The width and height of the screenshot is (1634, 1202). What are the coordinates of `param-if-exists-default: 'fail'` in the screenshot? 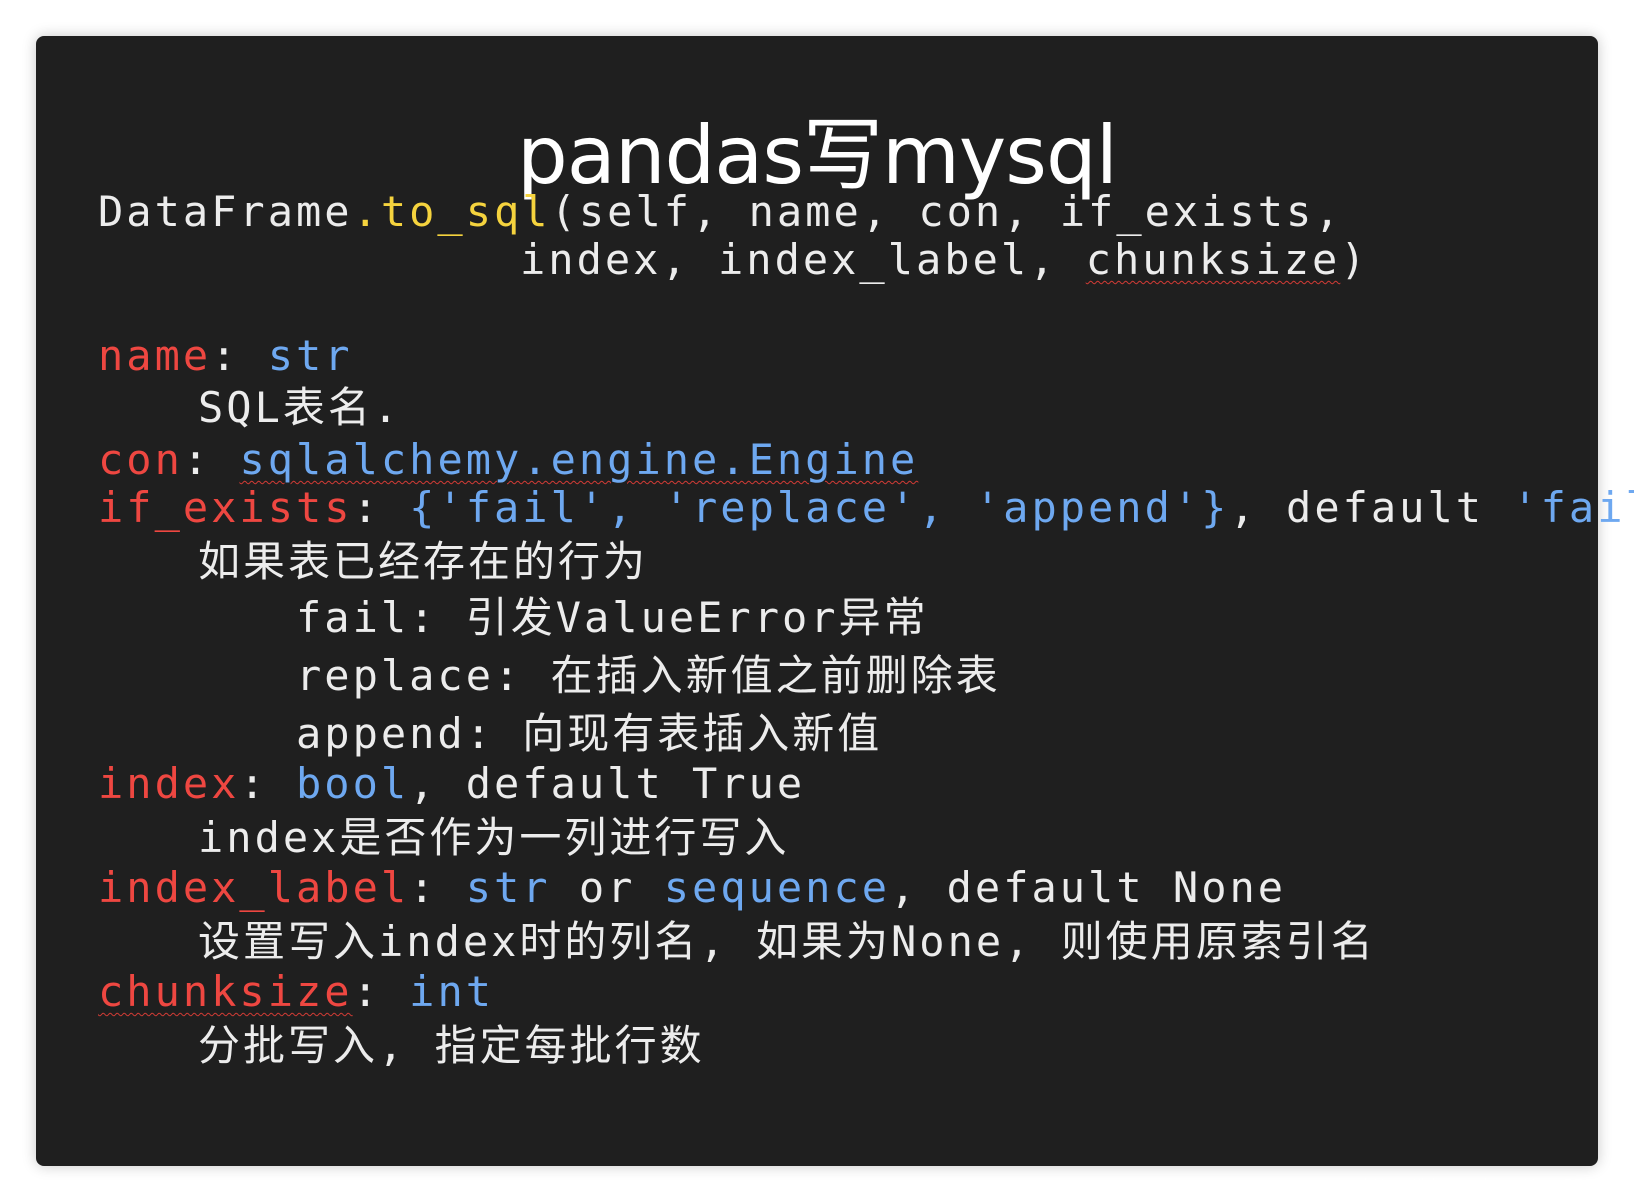 It's located at (1573, 507).